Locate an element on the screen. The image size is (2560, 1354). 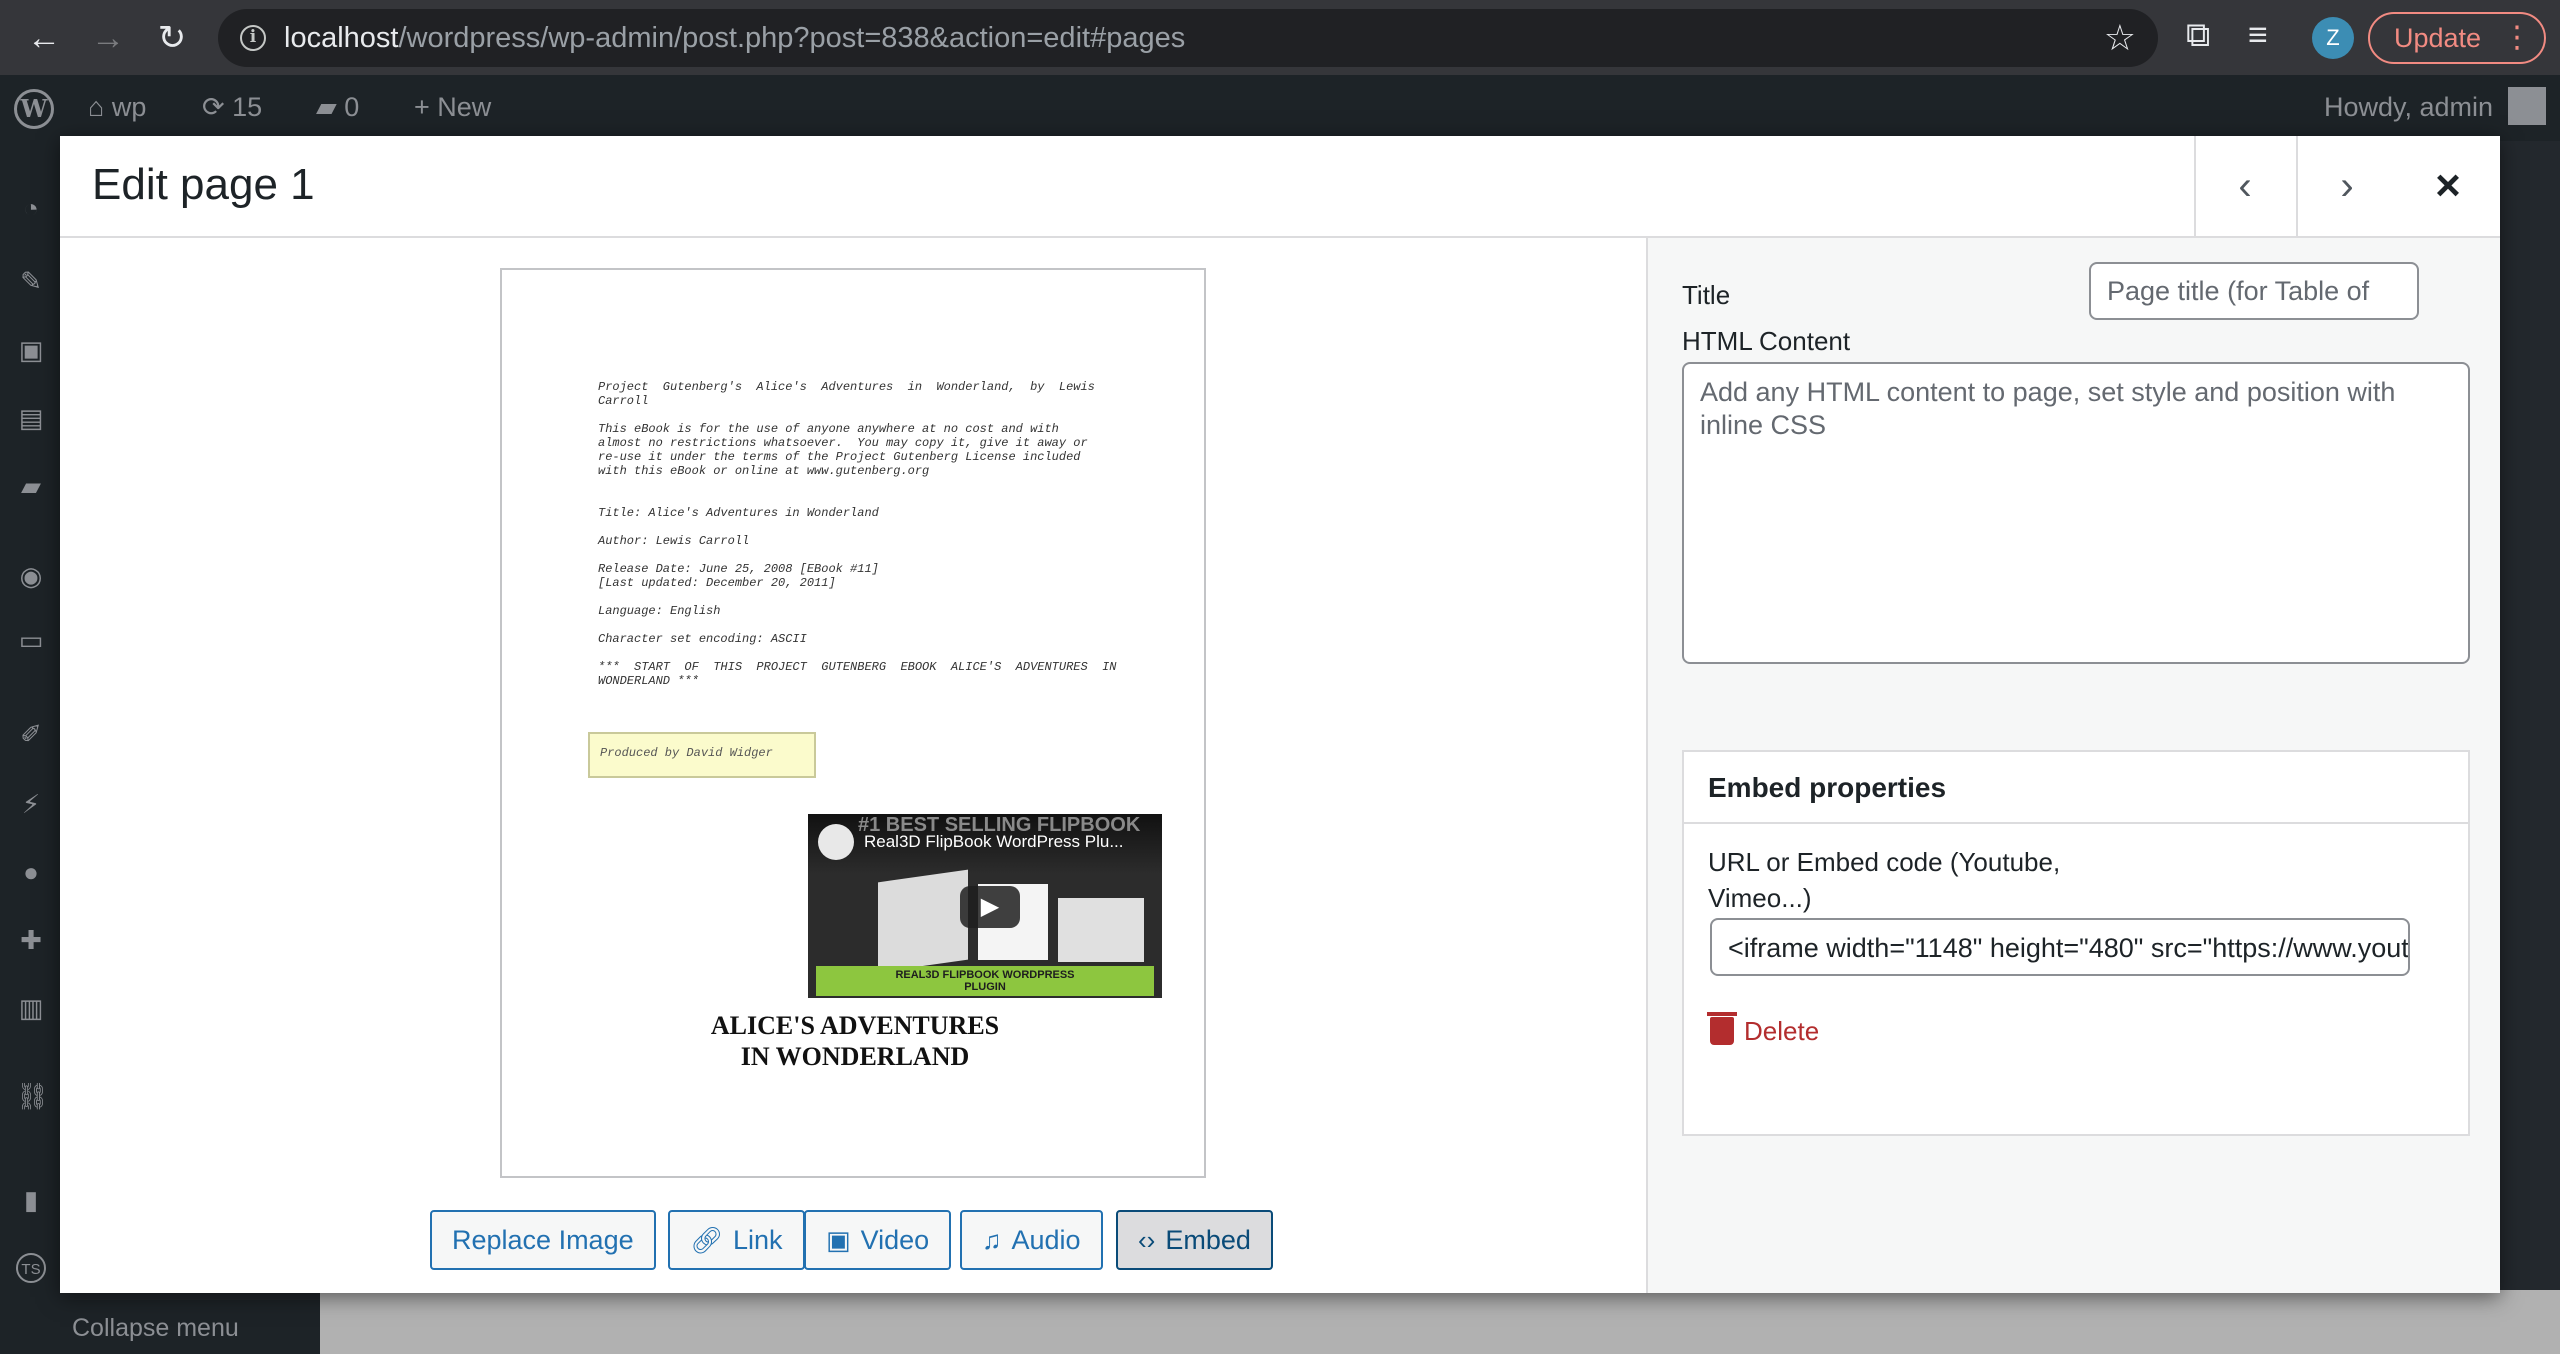
play-icon: ▶ is located at coordinates (990, 907).